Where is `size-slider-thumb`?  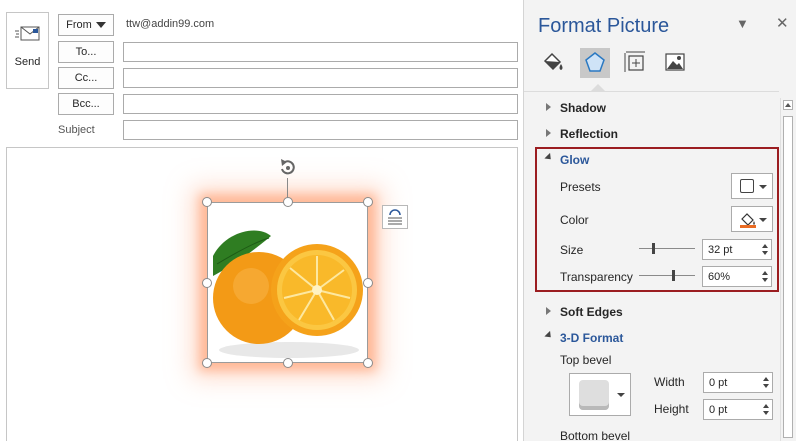
size-slider-thumb is located at coordinates (653, 248).